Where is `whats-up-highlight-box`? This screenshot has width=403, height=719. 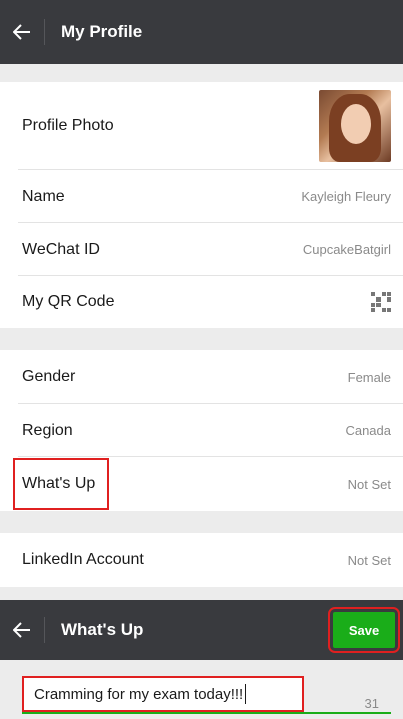 whats-up-highlight-box is located at coordinates (61, 484).